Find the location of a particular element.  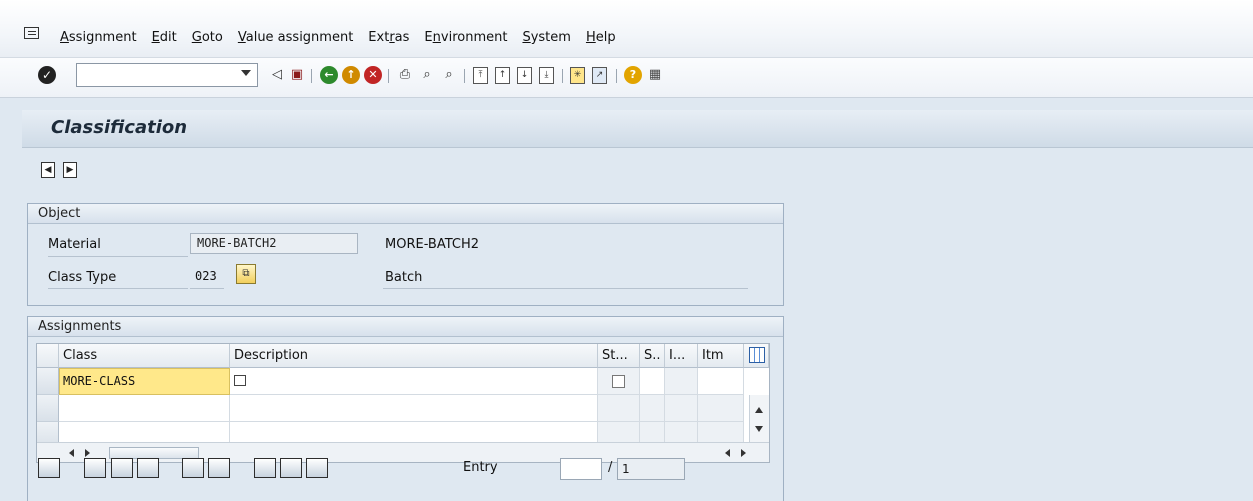

delete-row-button is located at coordinates (219, 468).